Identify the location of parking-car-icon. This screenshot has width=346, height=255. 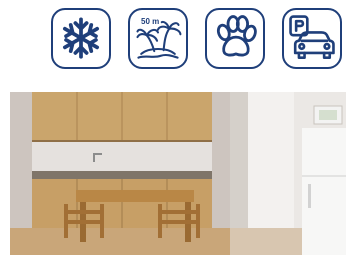
(312, 37).